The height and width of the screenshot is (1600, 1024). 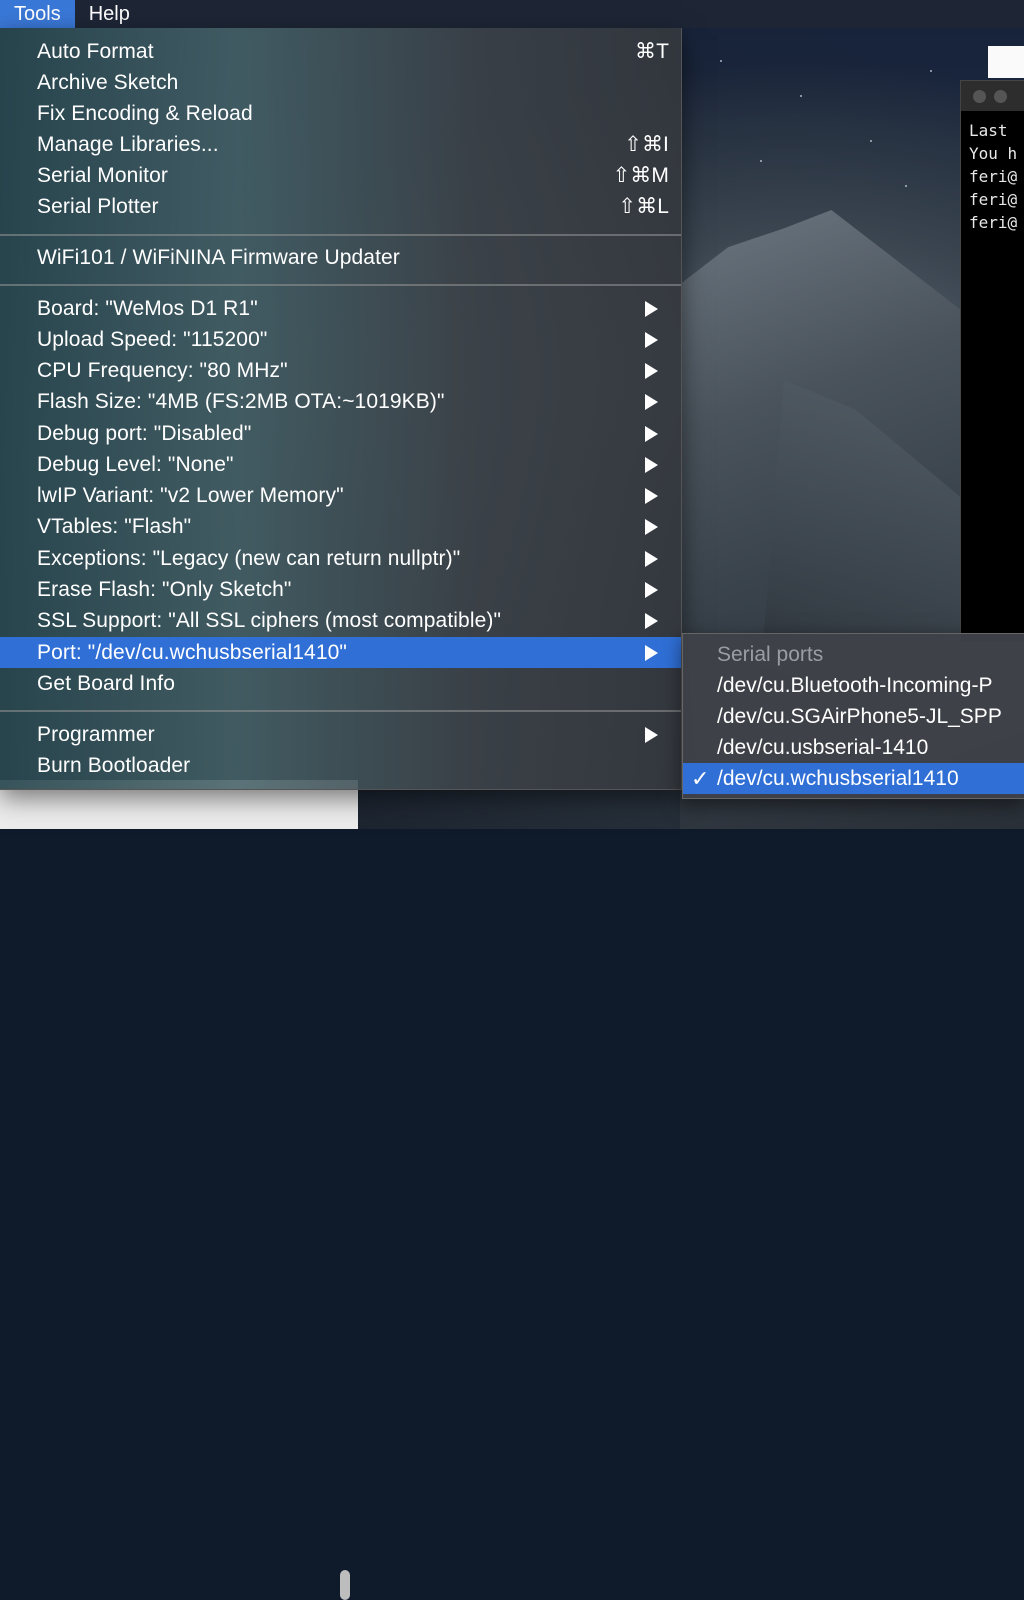 I want to click on background-window-fragment, so click(x=1006, y=62).